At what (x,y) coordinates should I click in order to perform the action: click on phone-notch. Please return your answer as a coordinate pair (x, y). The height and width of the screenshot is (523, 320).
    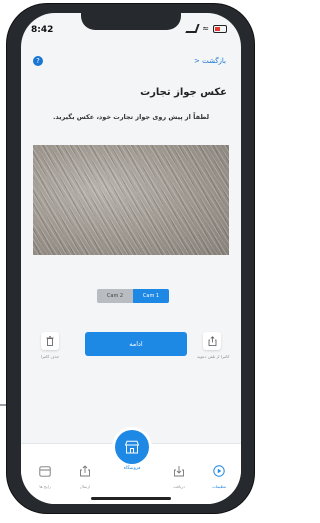
    Looking at the image, I should click on (131, 21).